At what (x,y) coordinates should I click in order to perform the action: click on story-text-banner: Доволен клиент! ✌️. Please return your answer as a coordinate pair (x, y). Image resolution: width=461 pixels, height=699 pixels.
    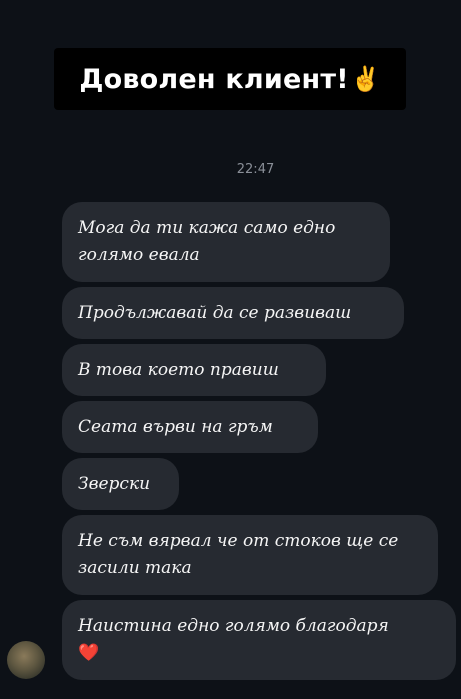
    Looking at the image, I should click on (230, 79).